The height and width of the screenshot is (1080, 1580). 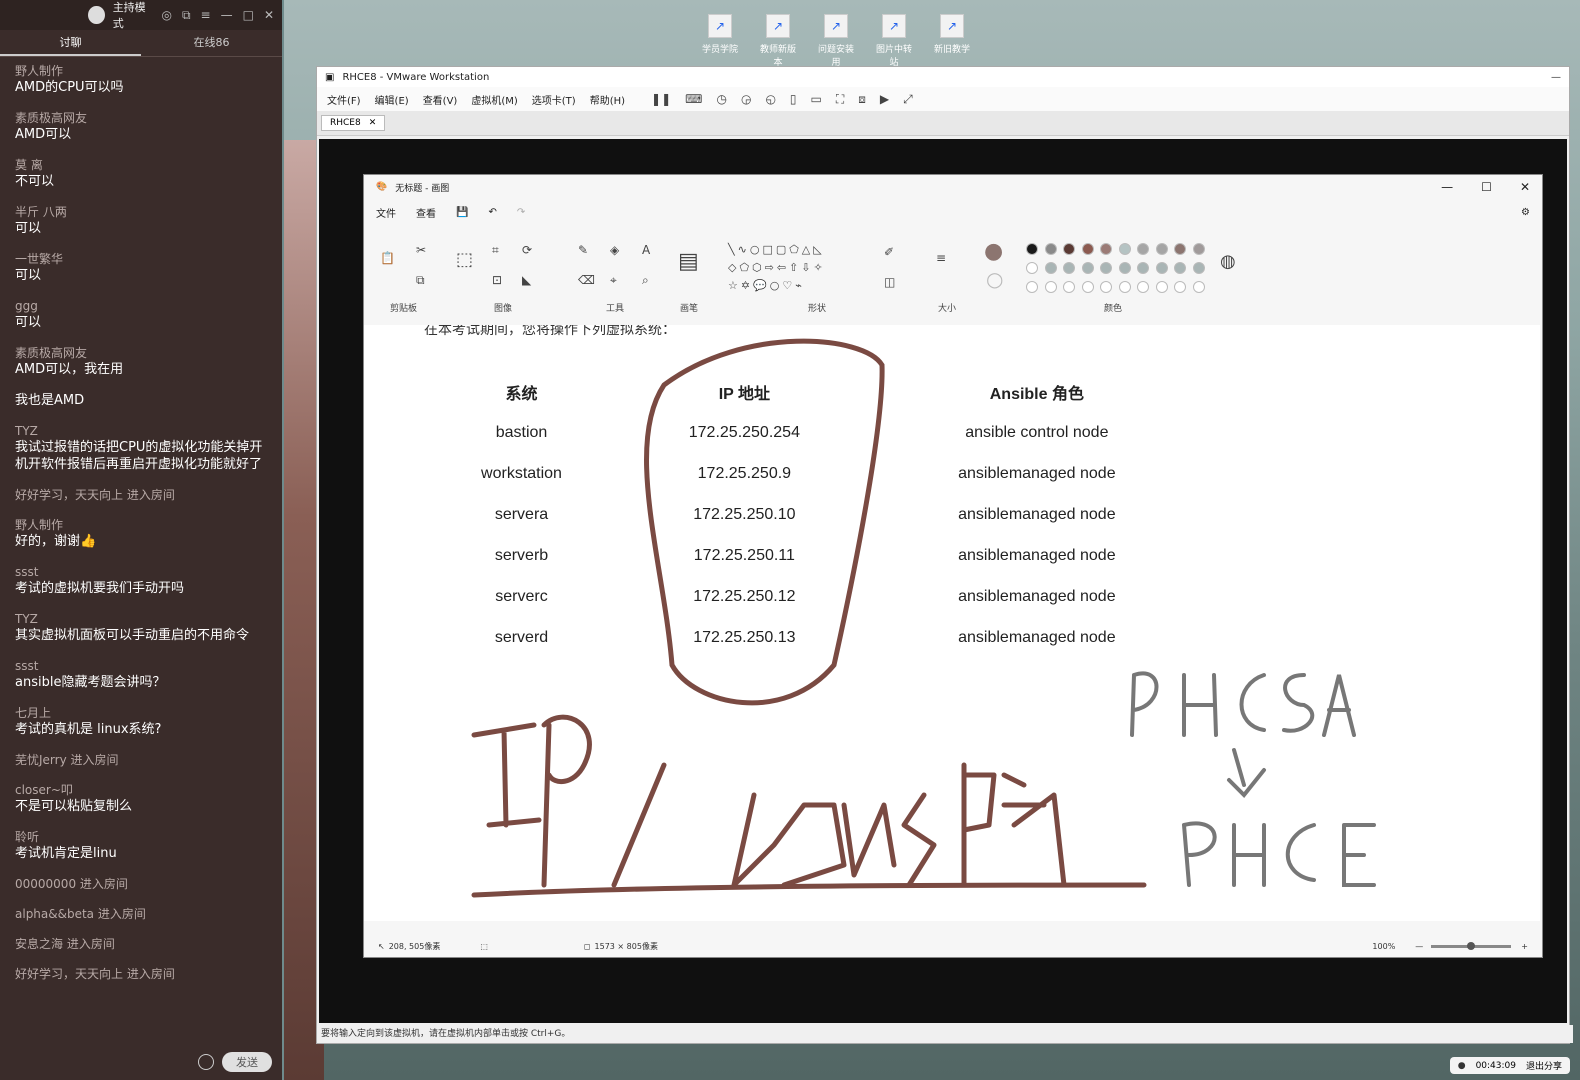 What do you see at coordinates (688, 261) in the screenshot?
I see `brush-icon: ▤` at bounding box center [688, 261].